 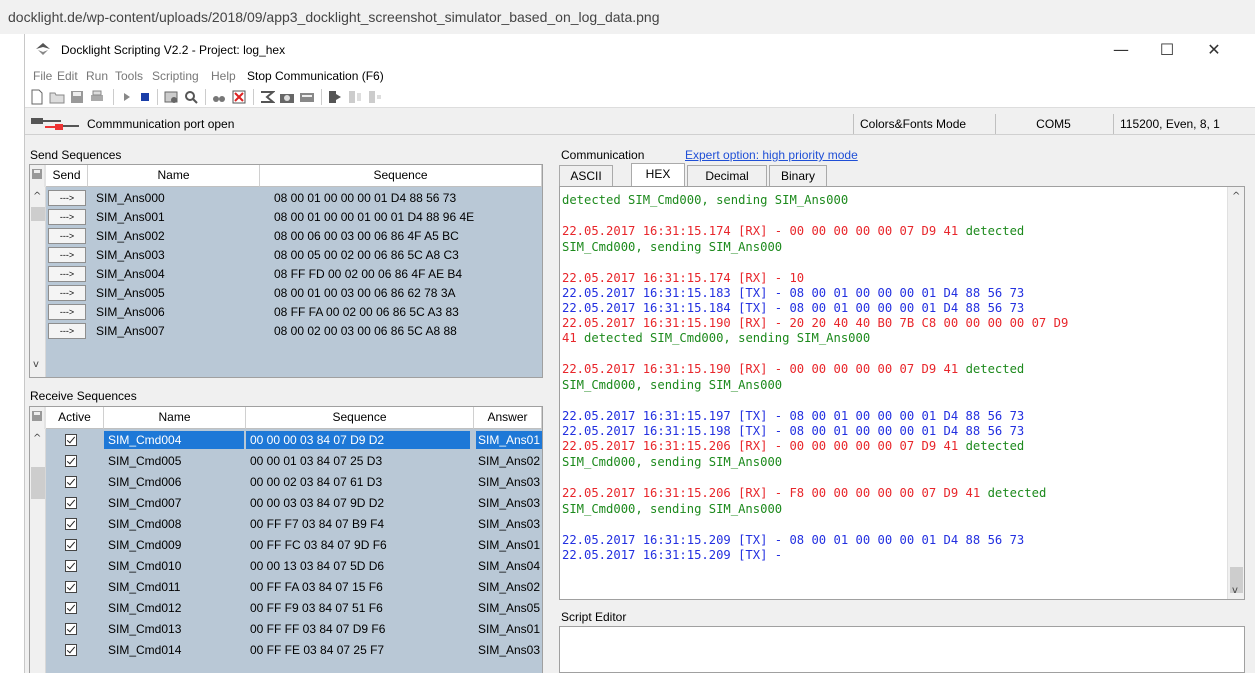 I want to click on send-grid-scrollbar: ^ v, so click(x=38, y=282).